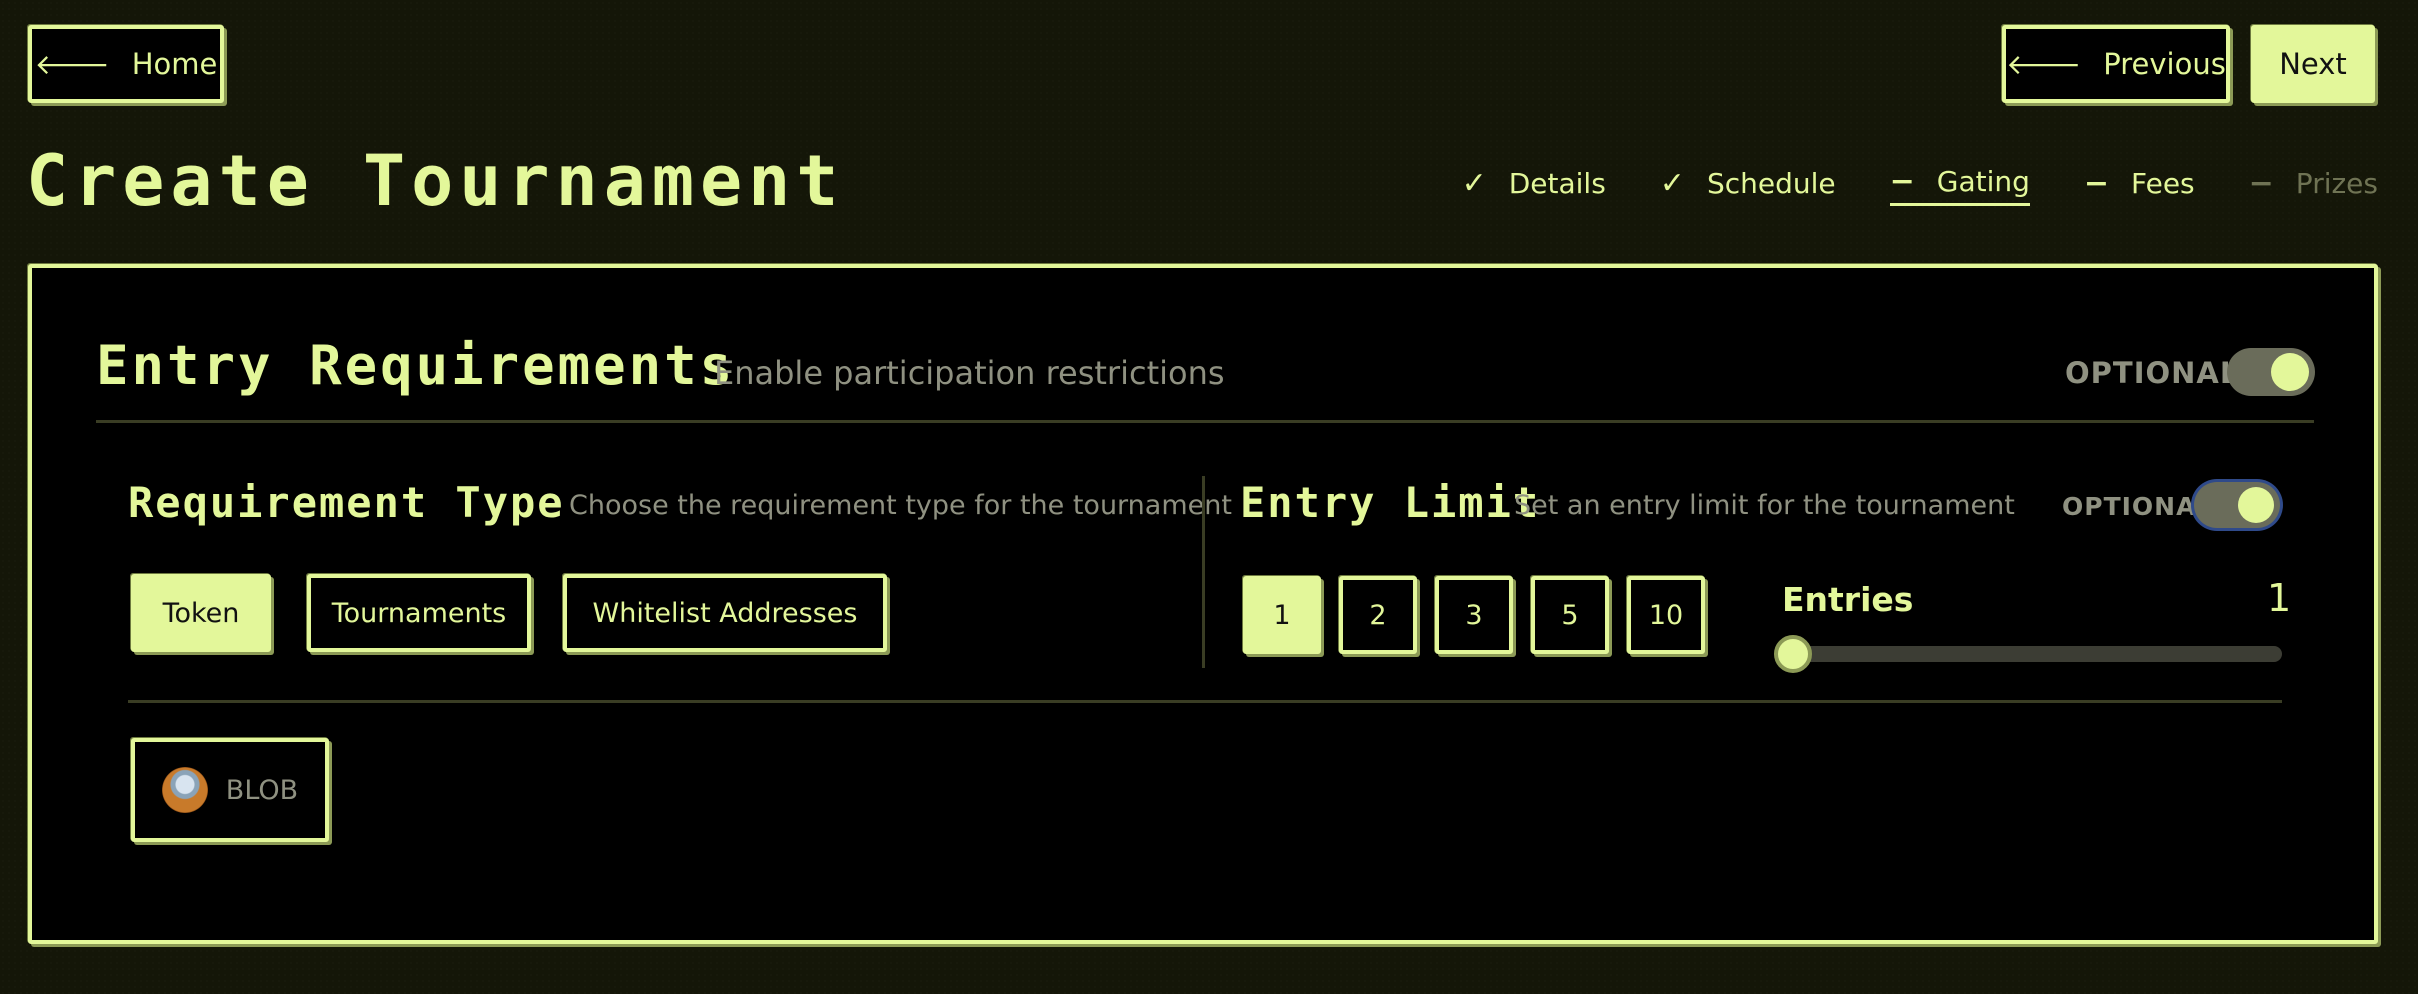 This screenshot has height=994, width=2418. What do you see at coordinates (1771, 183) in the screenshot?
I see `step-label: Schedule` at bounding box center [1771, 183].